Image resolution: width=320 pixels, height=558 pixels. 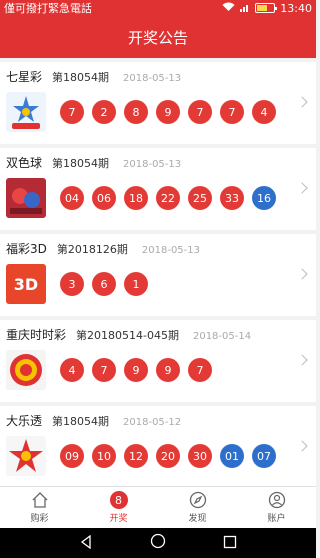 I want to click on lottery-card-qxc: 七星彩 第18054期 2018-05-13 7289774, so click(x=158, y=103).